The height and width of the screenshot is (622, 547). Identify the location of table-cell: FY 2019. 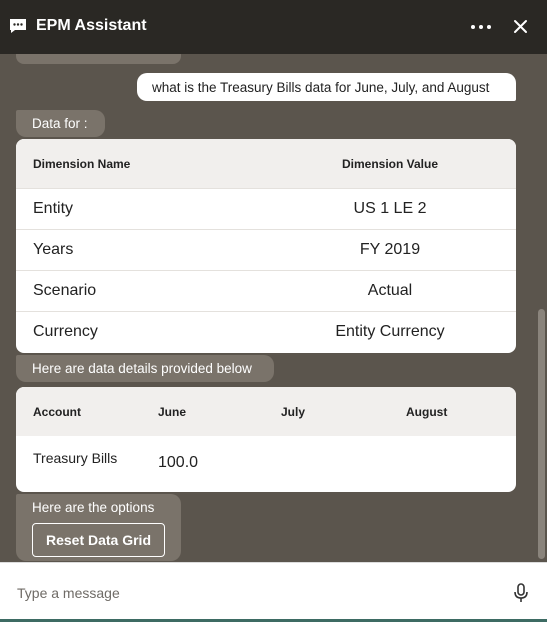
(390, 249).